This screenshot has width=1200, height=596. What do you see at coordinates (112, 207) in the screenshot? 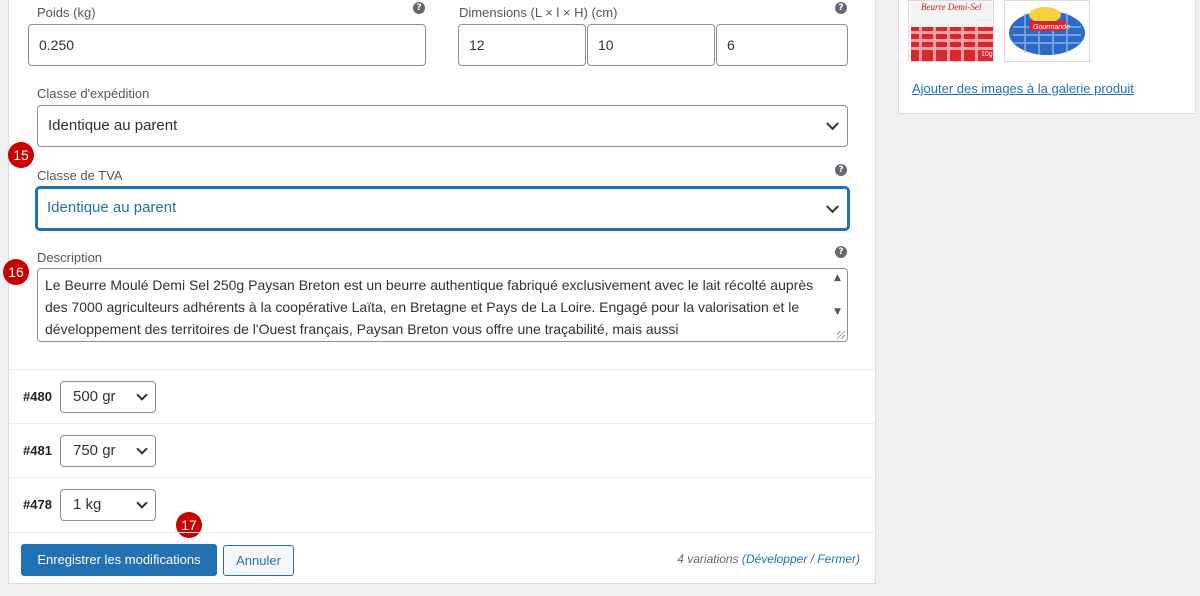
I see `tax-class-value: Identique au parent` at bounding box center [112, 207].